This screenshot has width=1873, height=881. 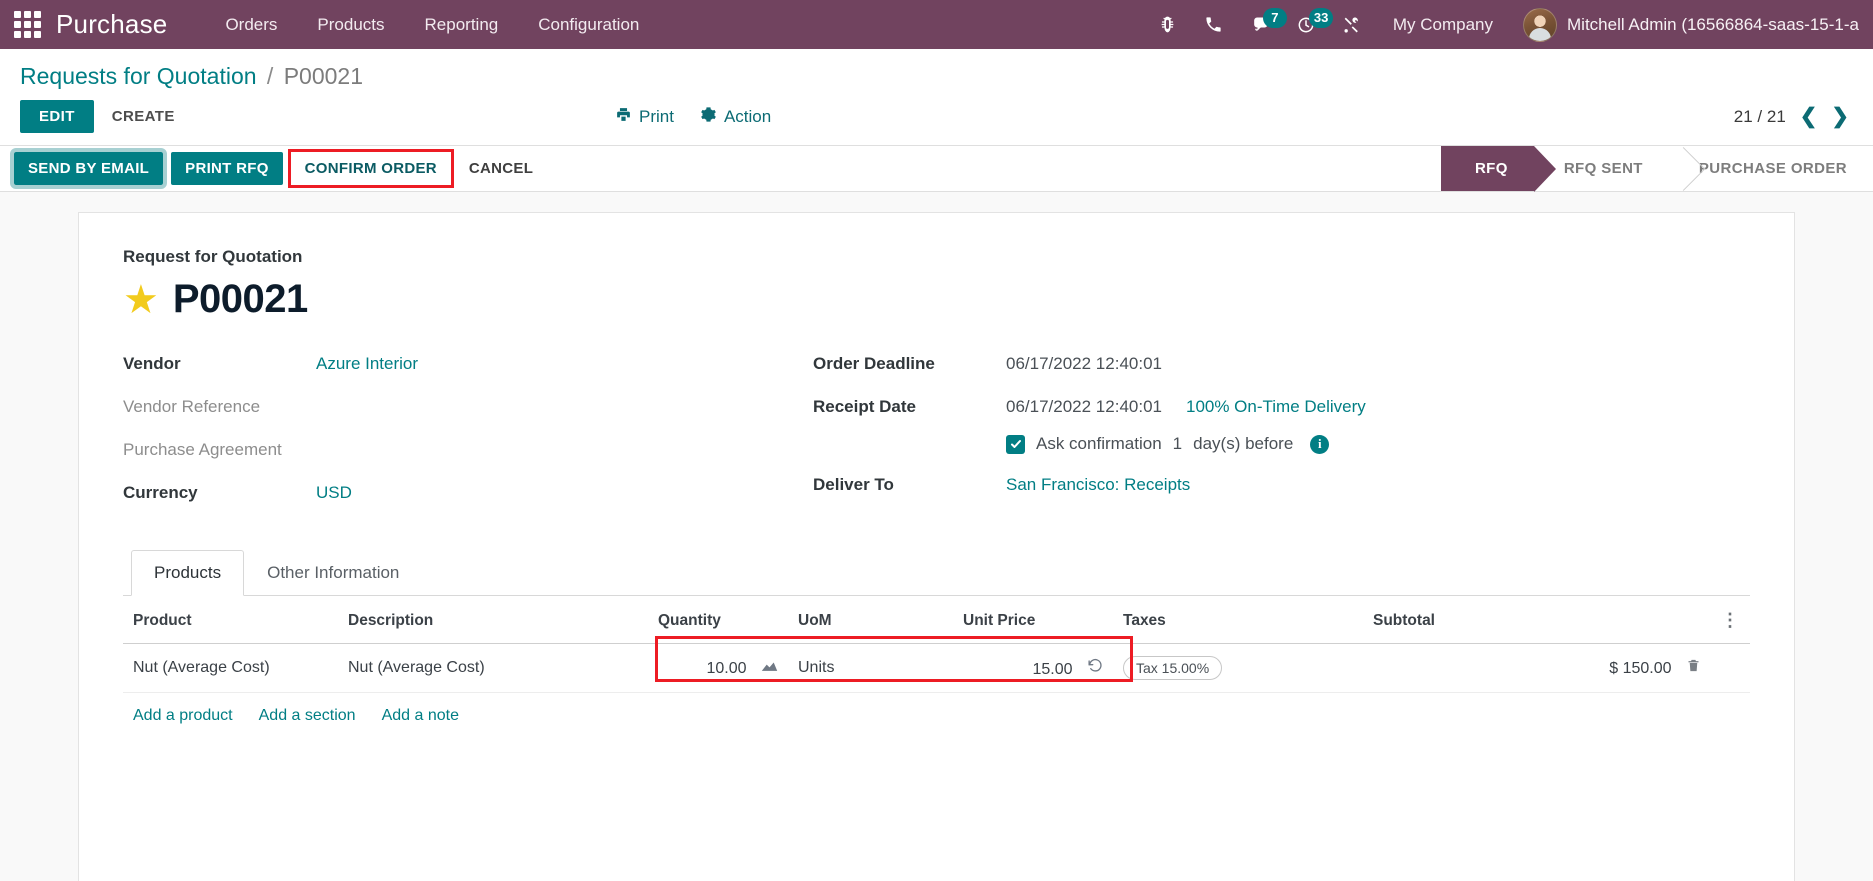 I want to click on print-button: Print, so click(x=644, y=117).